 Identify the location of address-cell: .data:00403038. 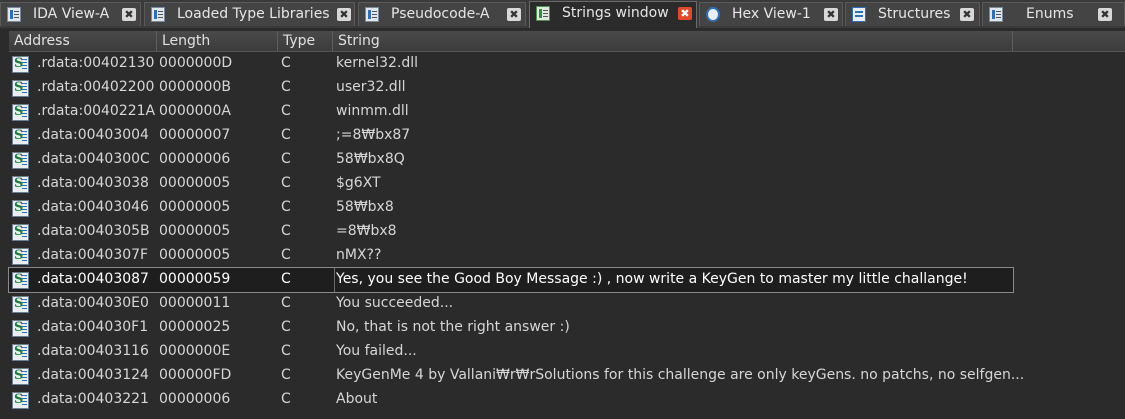
(93, 183).